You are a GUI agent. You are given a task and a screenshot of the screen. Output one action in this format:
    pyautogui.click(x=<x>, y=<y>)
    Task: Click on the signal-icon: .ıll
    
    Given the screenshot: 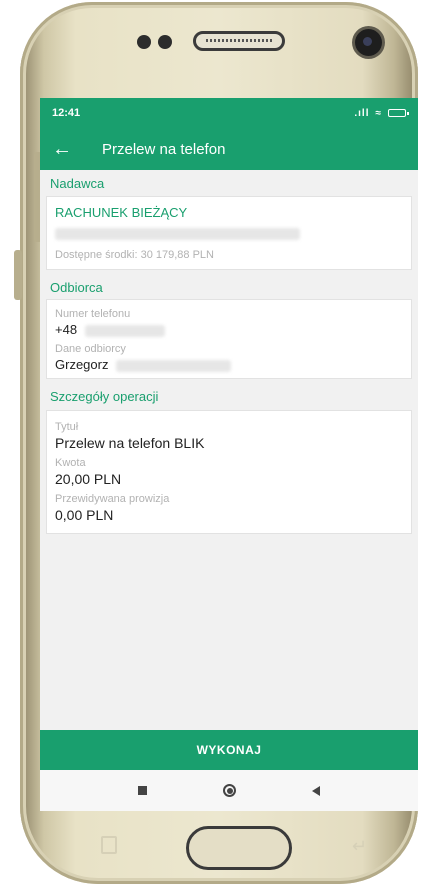 What is the action you would take?
    pyautogui.click(x=362, y=113)
    